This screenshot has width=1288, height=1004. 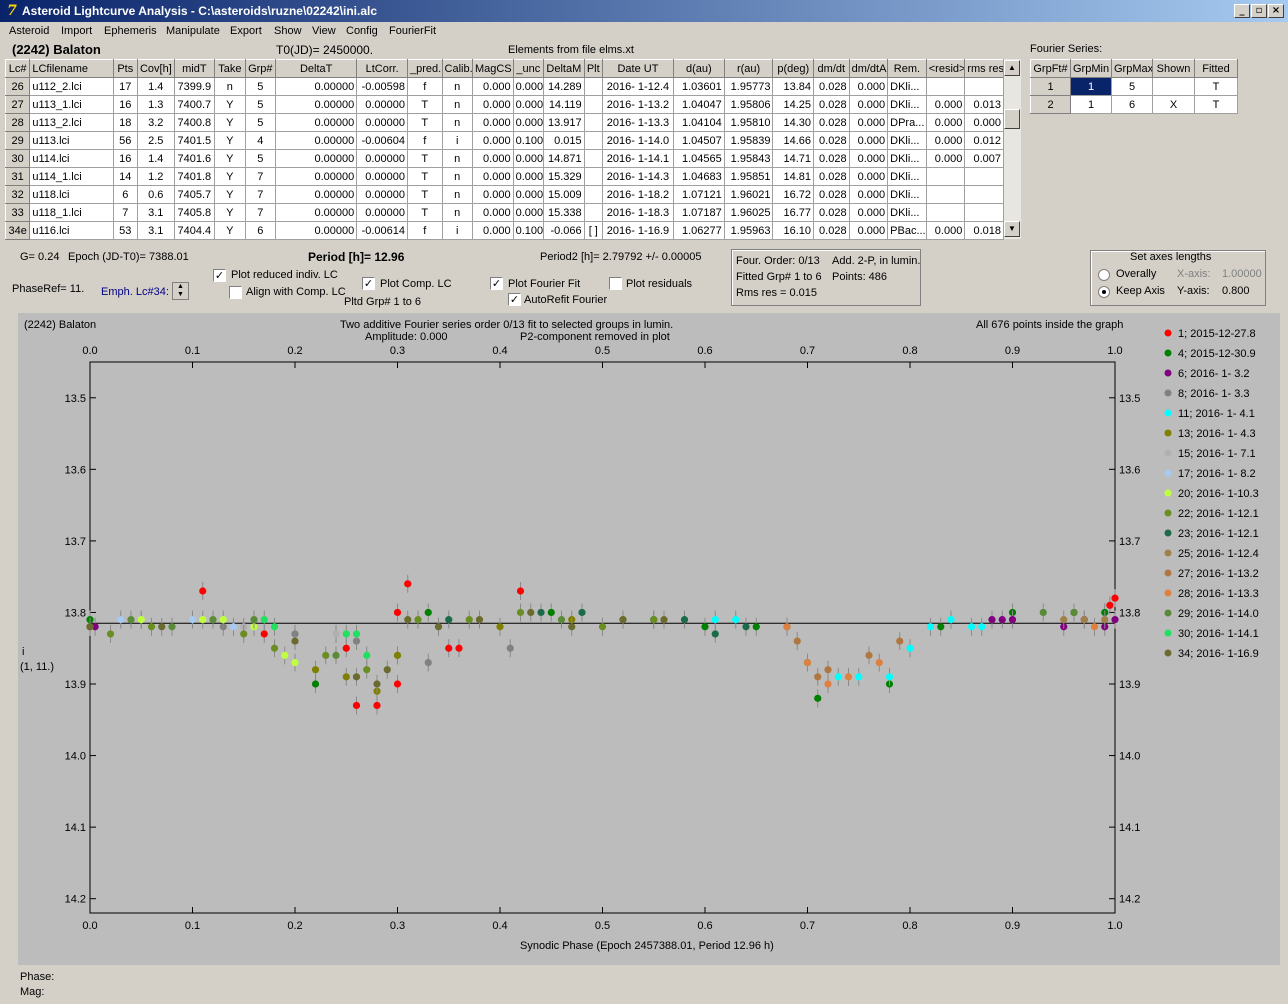 I want to click on table-cell: 5, so click(x=260, y=122).